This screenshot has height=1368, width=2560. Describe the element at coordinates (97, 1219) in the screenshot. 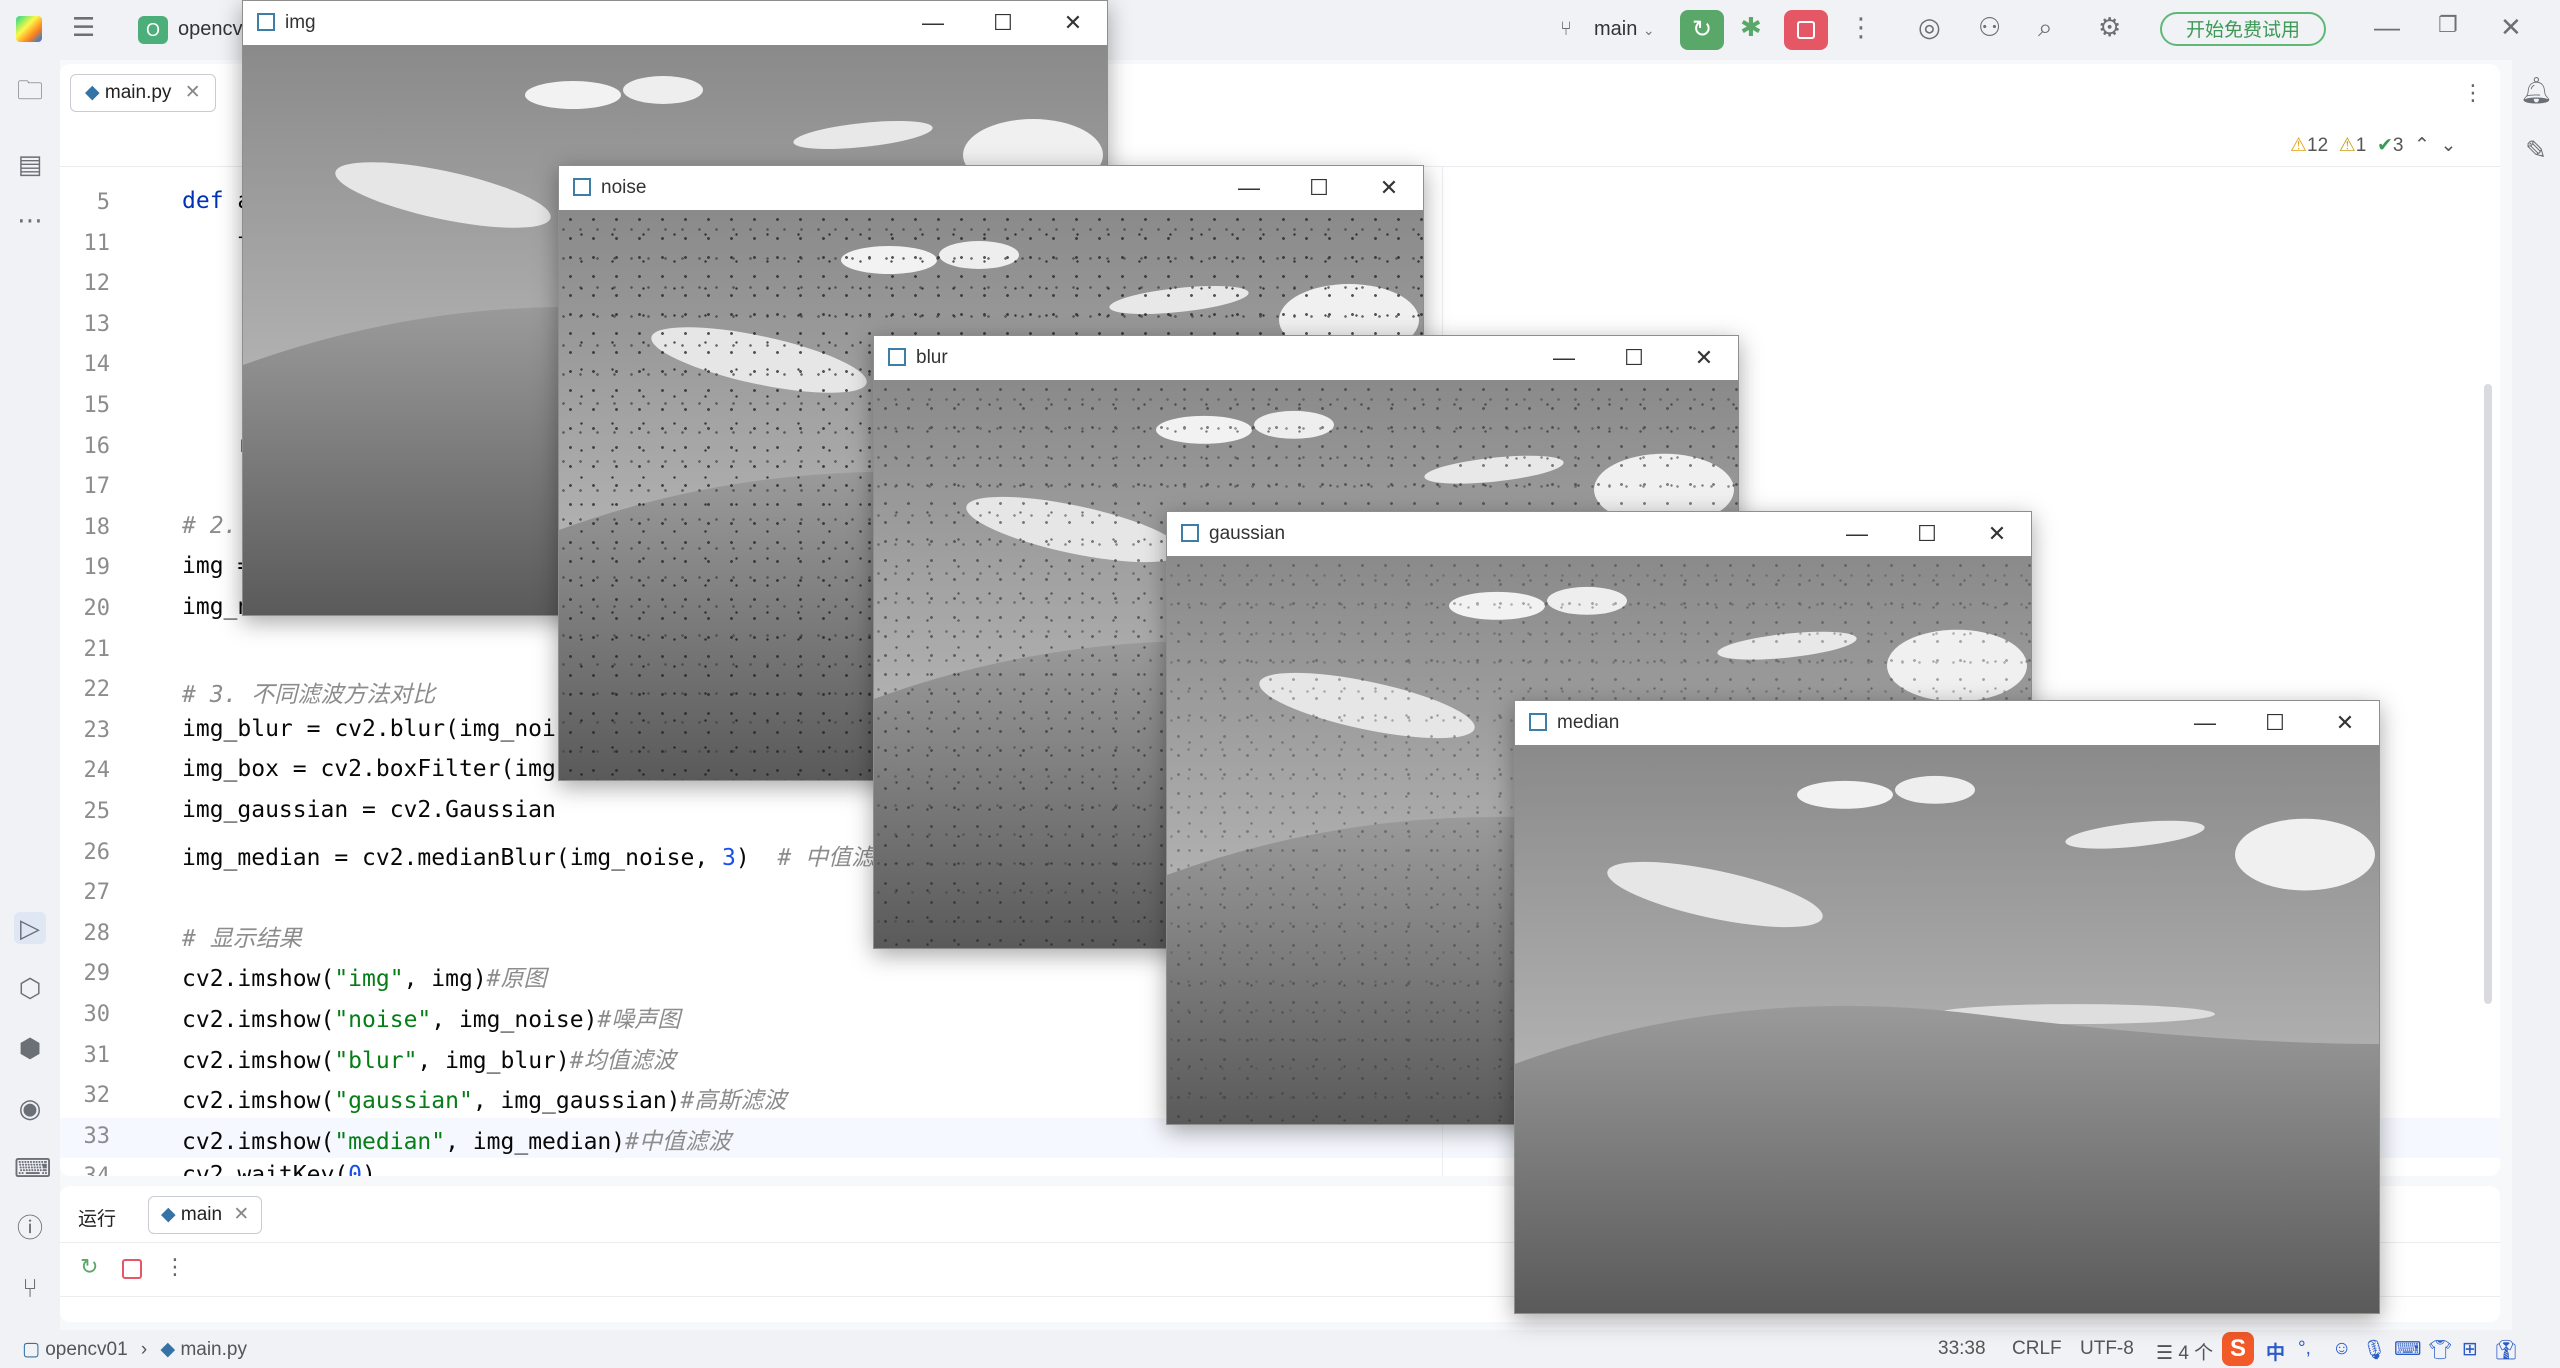

I see `run-panel-title: 运行` at that location.